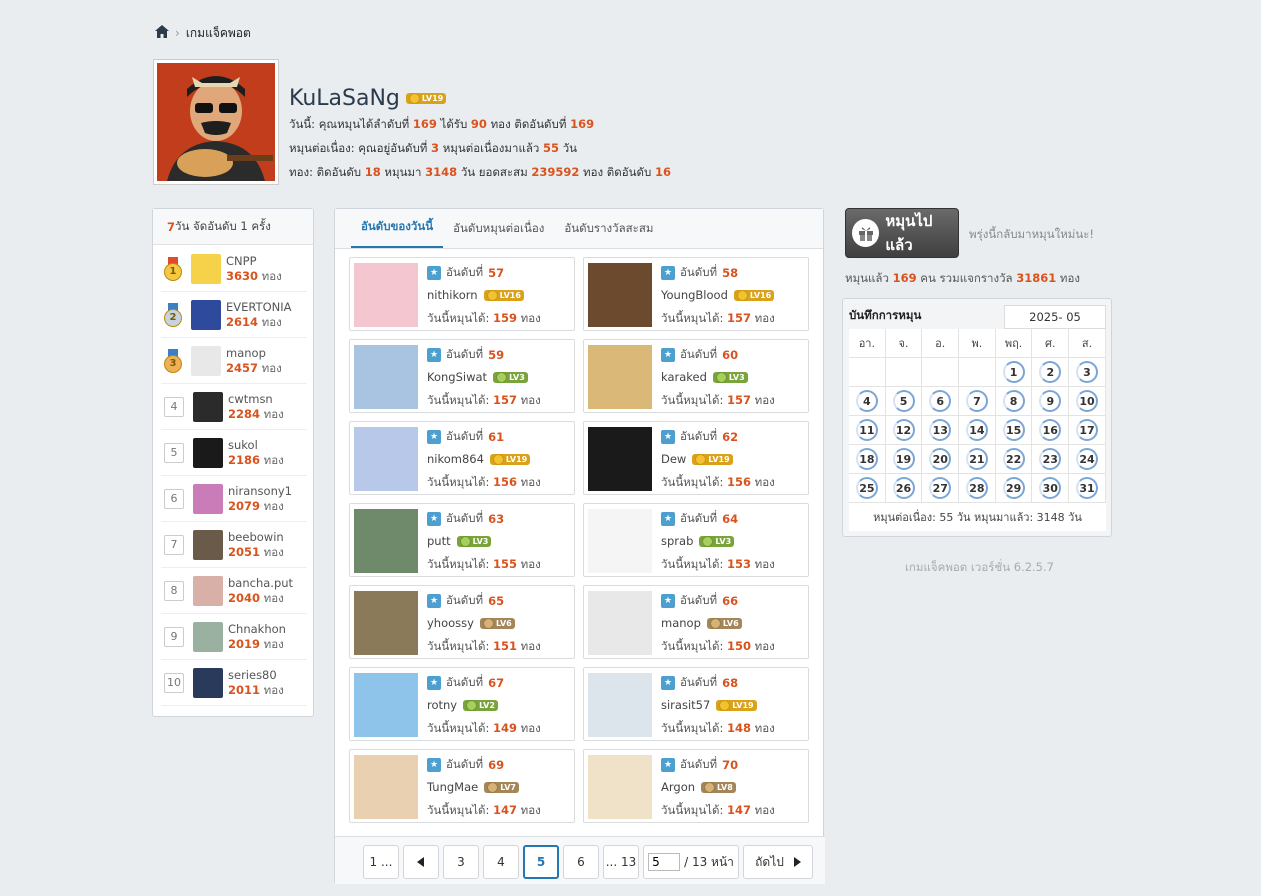 The image size is (1261, 896). I want to click on username-link: manop, so click(681, 623).